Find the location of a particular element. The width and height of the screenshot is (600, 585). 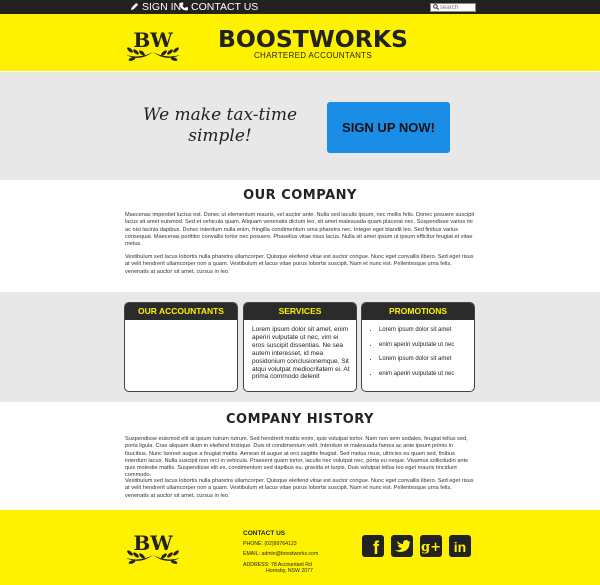

google-plus-icon: g+ is located at coordinates (431, 546).